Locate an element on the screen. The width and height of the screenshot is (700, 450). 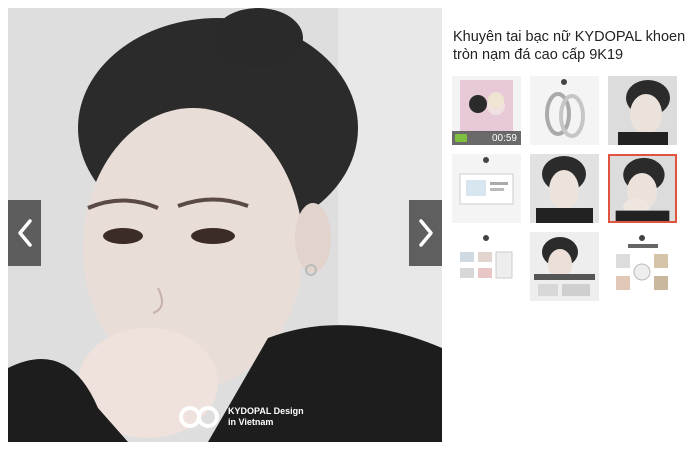
thumbnail-care-guide is located at coordinates (642, 266).